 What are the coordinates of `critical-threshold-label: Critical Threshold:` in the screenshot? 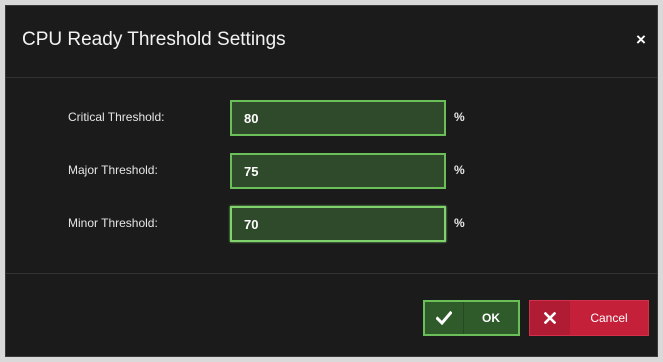 It's located at (116, 117).